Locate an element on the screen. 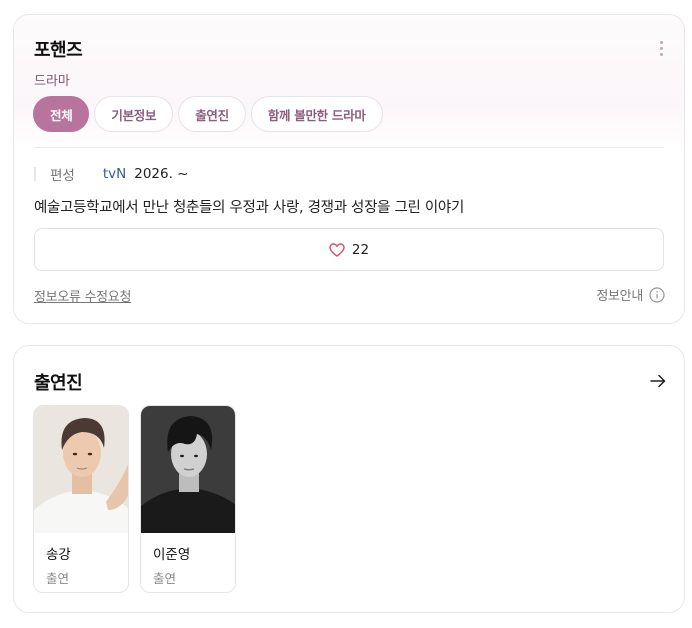 Image resolution: width=692 pixels, height=628 pixels. tab-all: 전체 is located at coordinates (61, 114).